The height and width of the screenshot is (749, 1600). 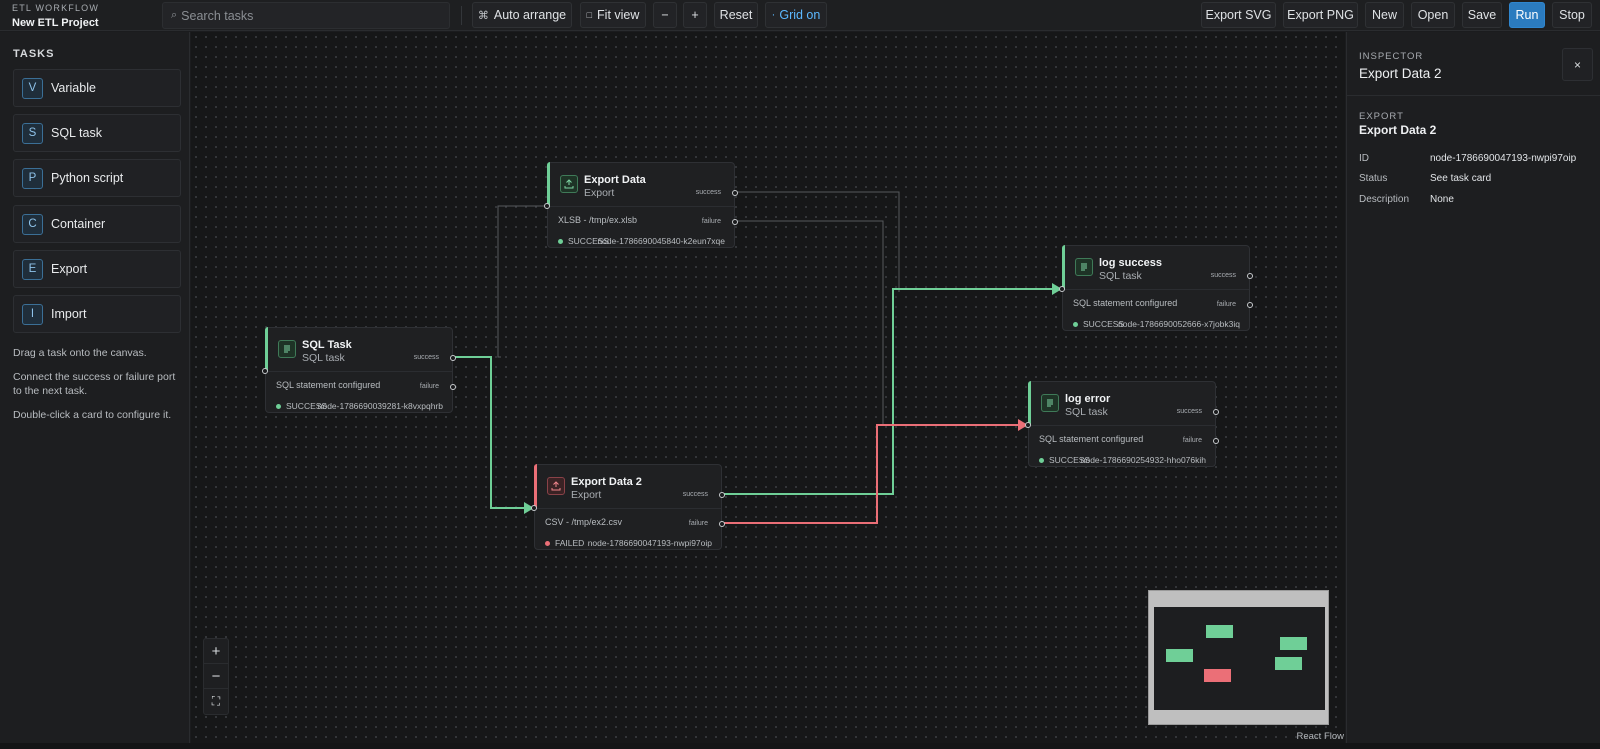 I want to click on fit-view-button: □ Fit view, so click(x=613, y=15).